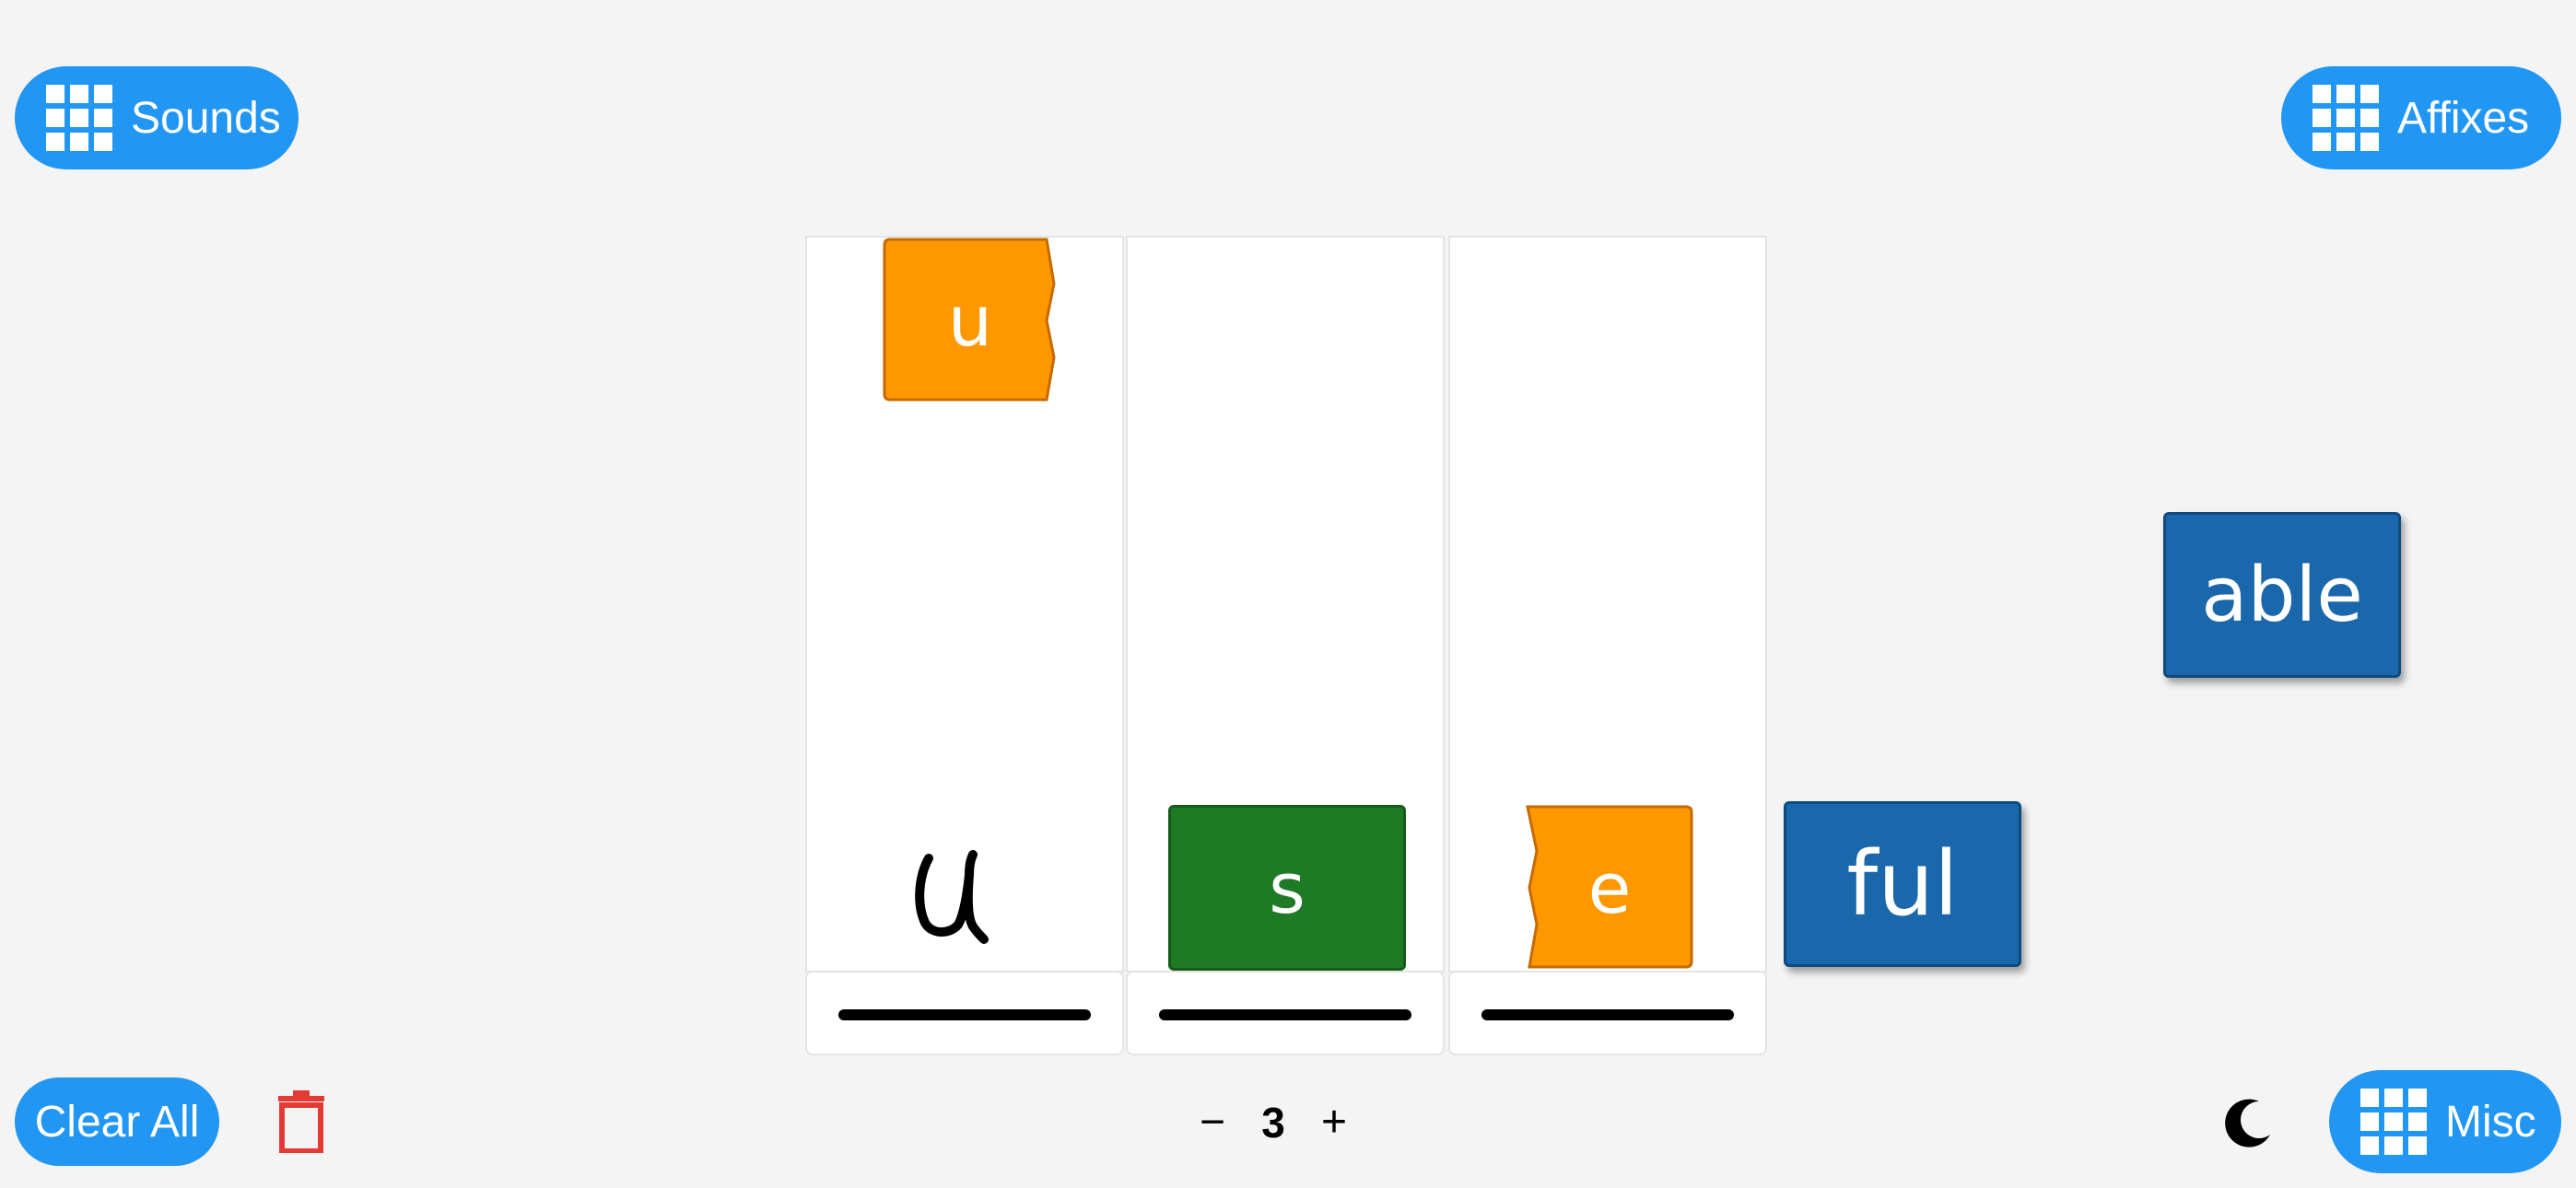  I want to click on affix-tile-ful: ful, so click(1902, 884).